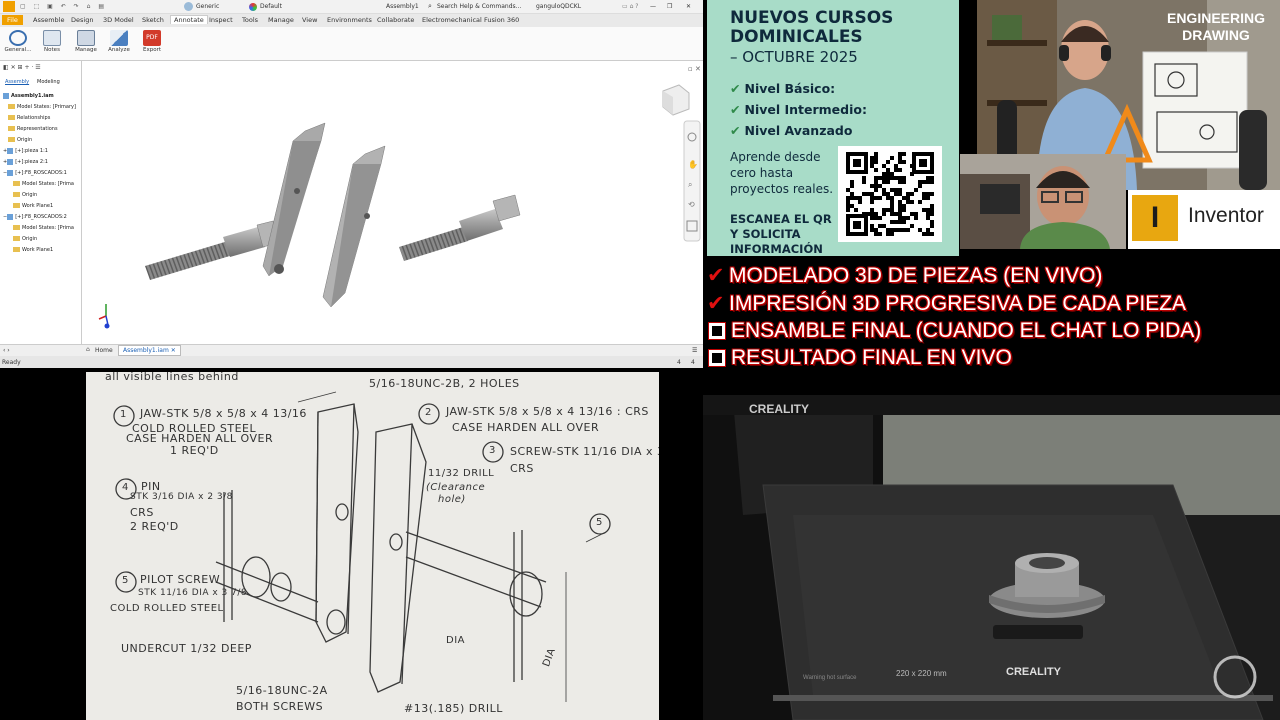 Image resolution: width=1280 pixels, height=720 pixels. What do you see at coordinates (22, 67) in the screenshot?
I see `browser-toolbar: ◧ ✕ ⊞ + · ☰` at bounding box center [22, 67].